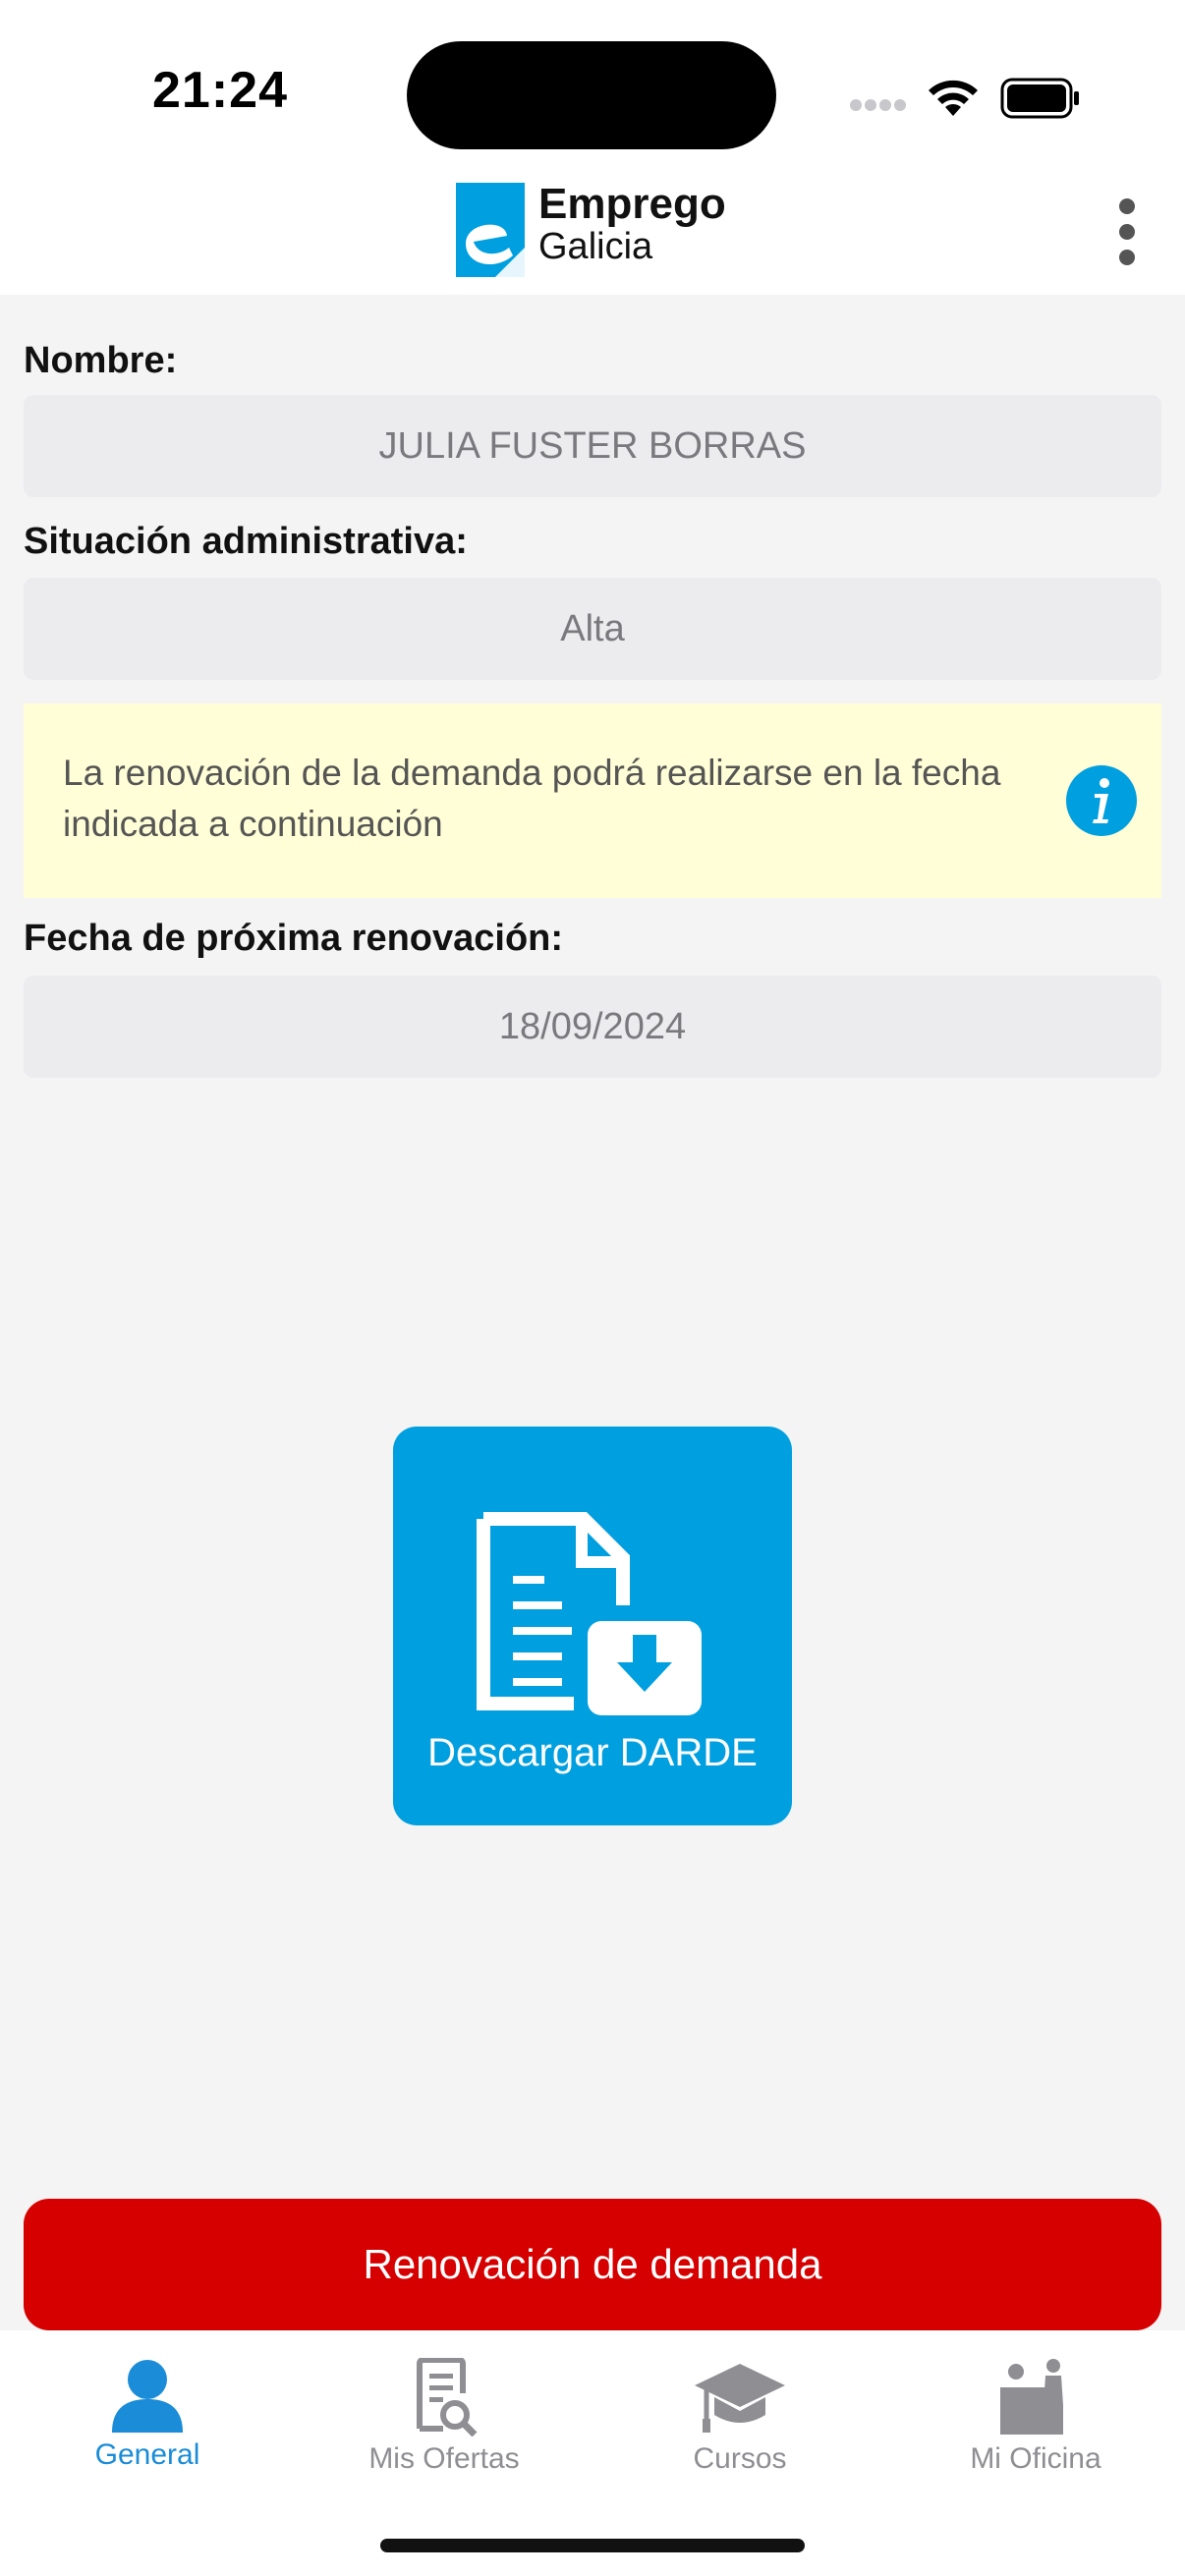 The height and width of the screenshot is (2576, 1185). I want to click on name-field: JULIA FUSTER BORRAS, so click(592, 446).